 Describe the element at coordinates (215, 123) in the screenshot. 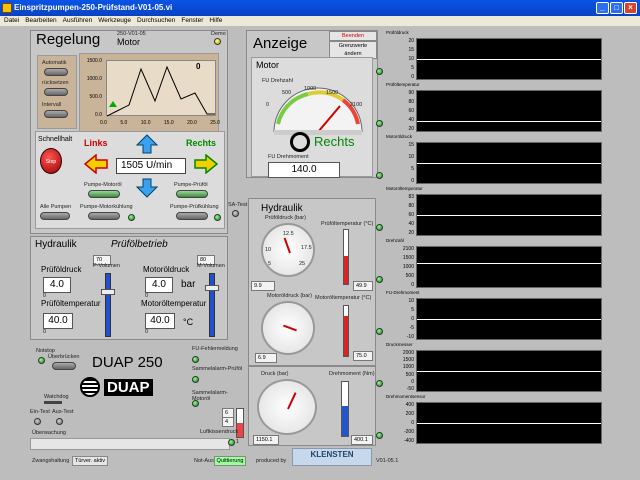

I see `graph-xtick: 25.0` at that location.